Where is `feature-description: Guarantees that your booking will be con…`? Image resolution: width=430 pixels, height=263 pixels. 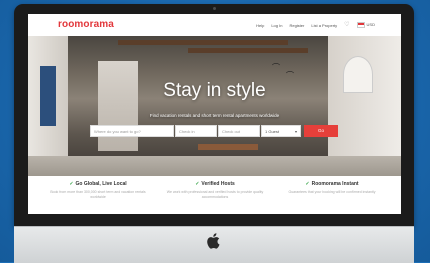
feature-description: Guarantees that your booking will be con… is located at coordinates (332, 192).